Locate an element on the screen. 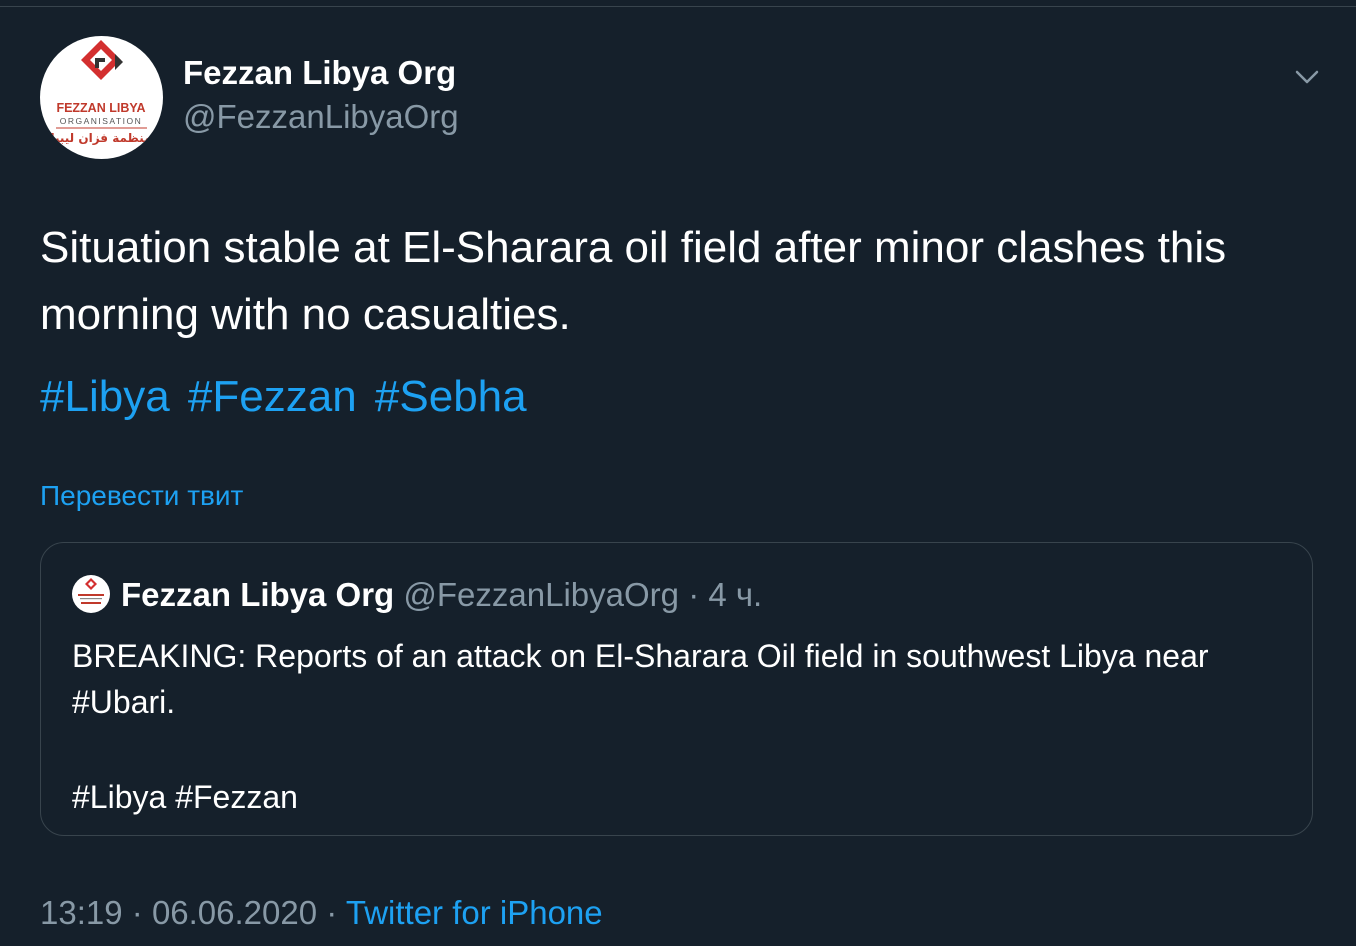 The image size is (1356, 946). quoted-author-handle: @FezzanLibyaOrg is located at coordinates (541, 594).